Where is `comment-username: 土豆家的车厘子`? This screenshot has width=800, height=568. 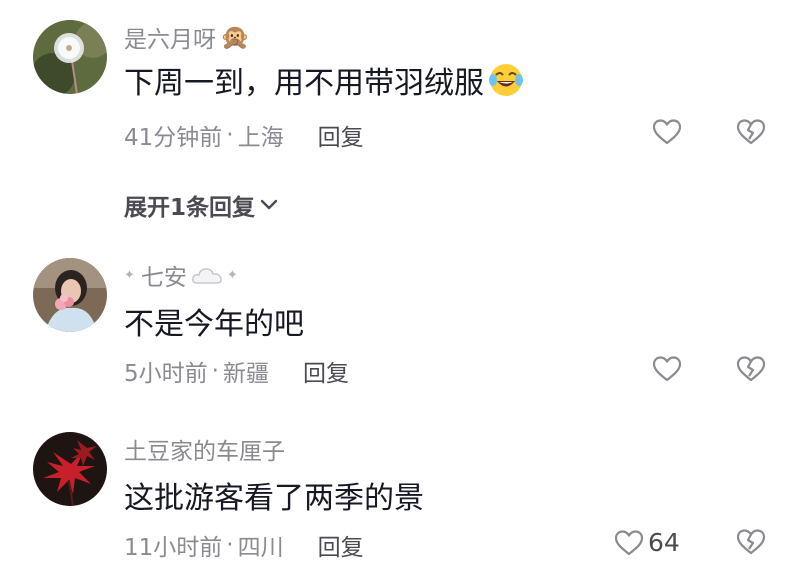 comment-username: 土豆家的车厘子 is located at coordinates (204, 449).